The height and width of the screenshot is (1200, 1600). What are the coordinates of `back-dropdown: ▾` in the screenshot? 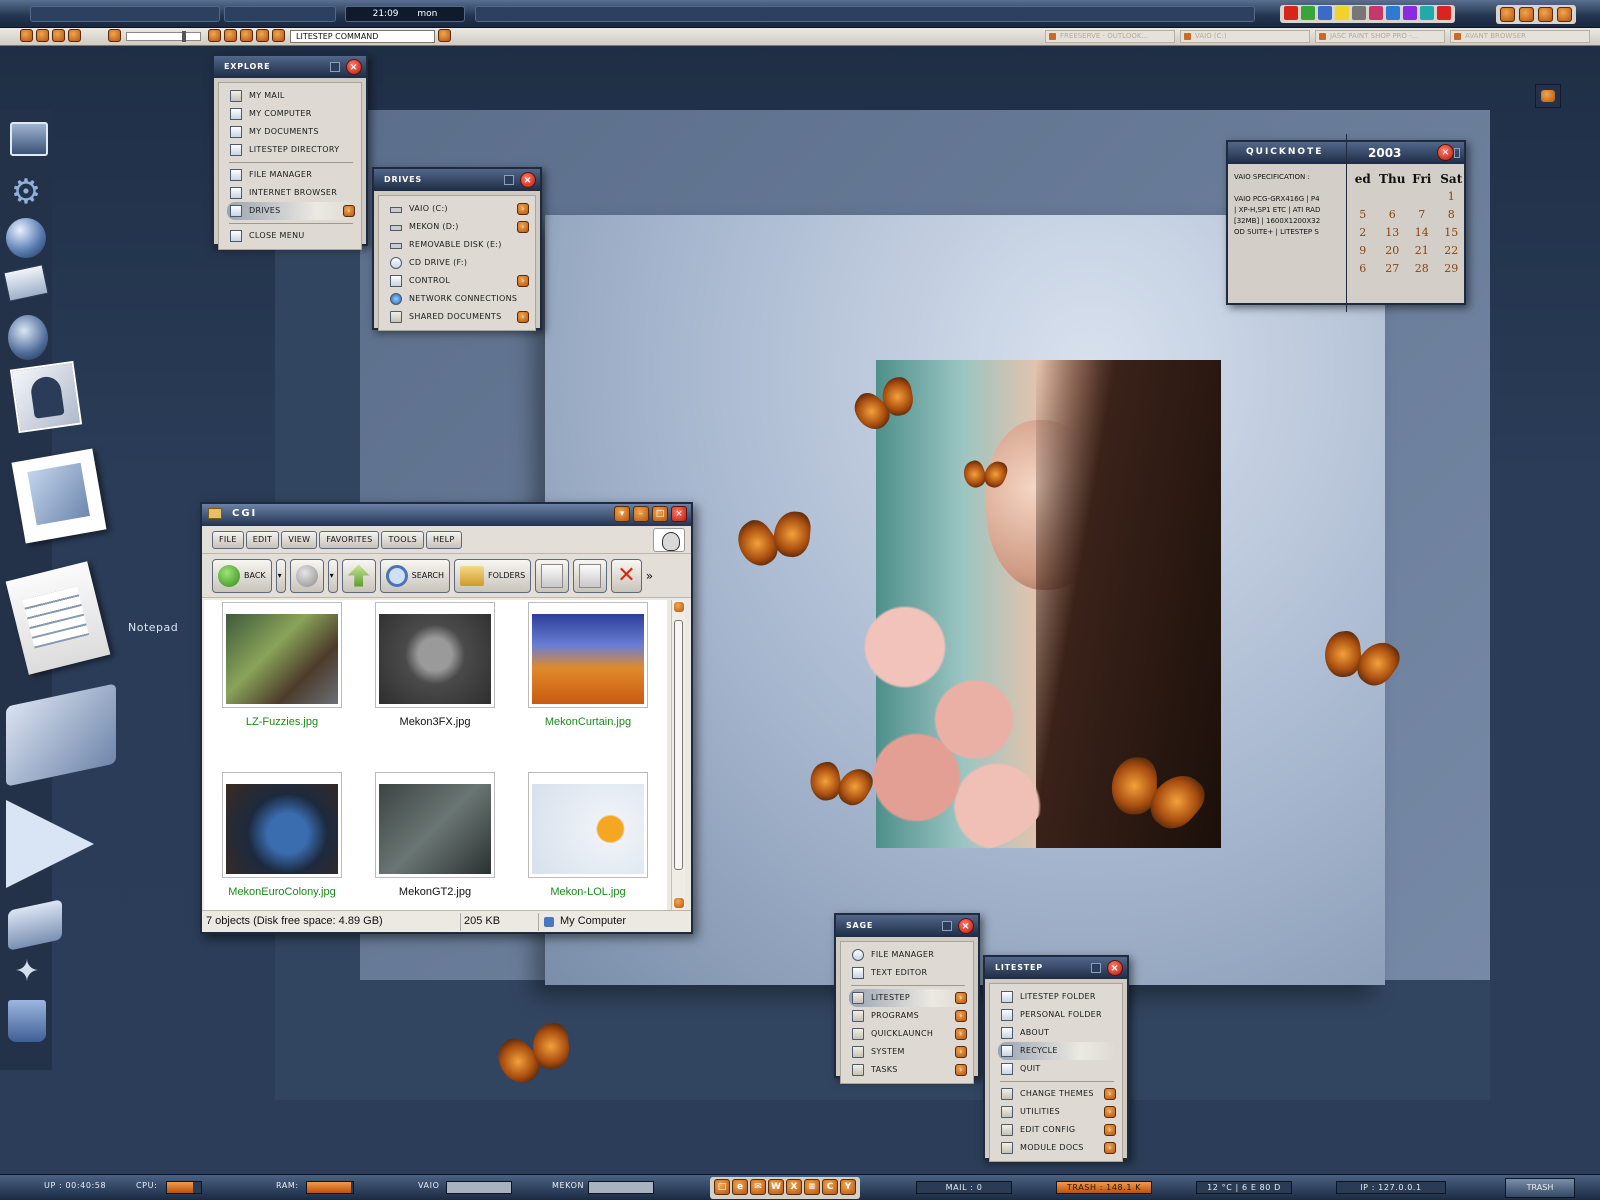 It's located at (280, 575).